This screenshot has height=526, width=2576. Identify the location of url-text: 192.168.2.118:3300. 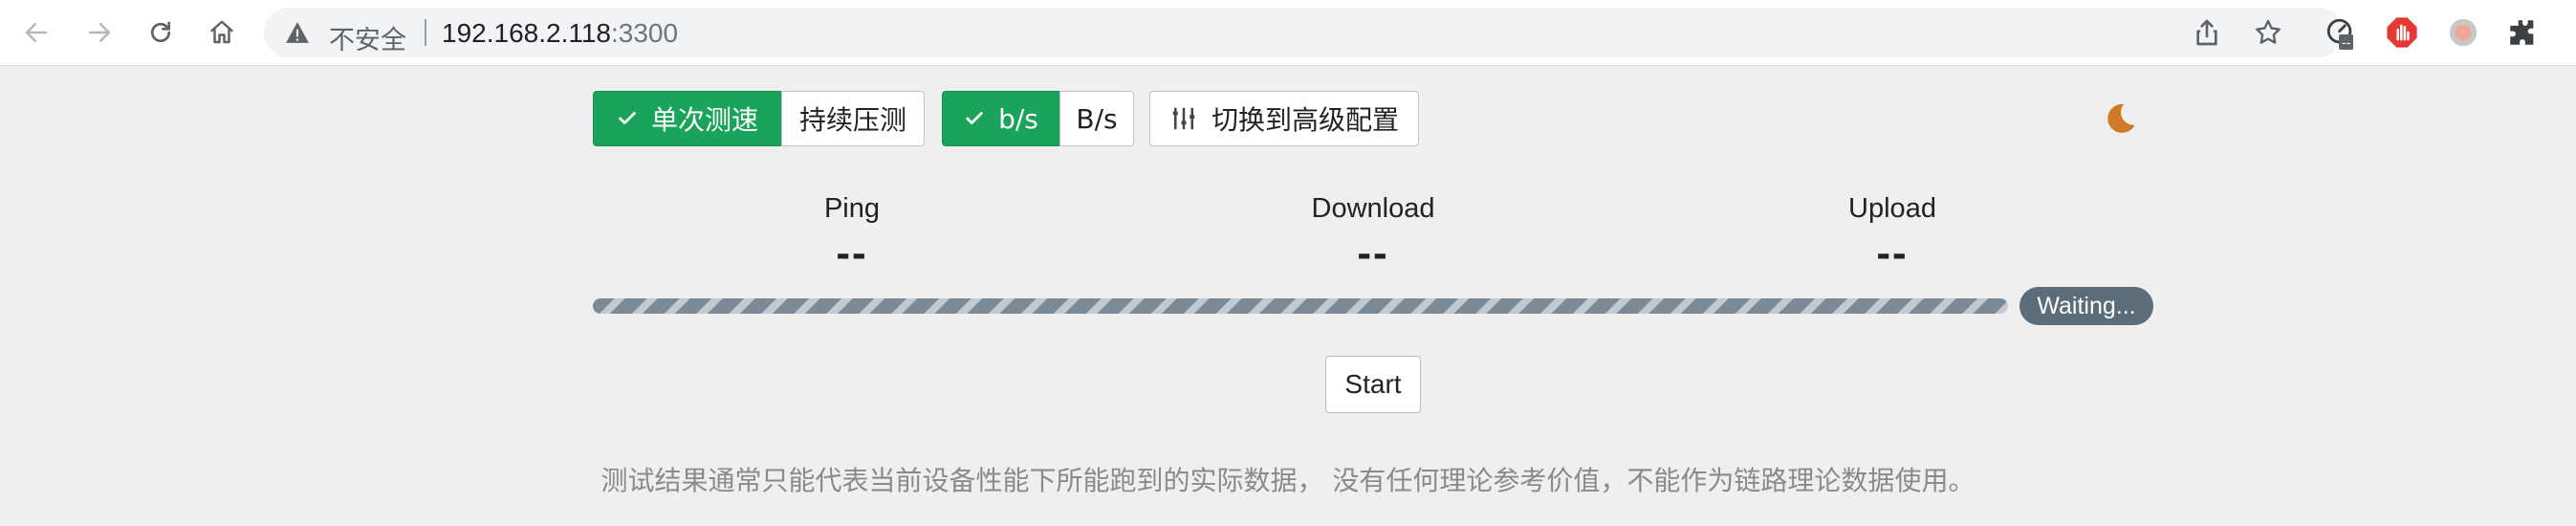
(560, 33).